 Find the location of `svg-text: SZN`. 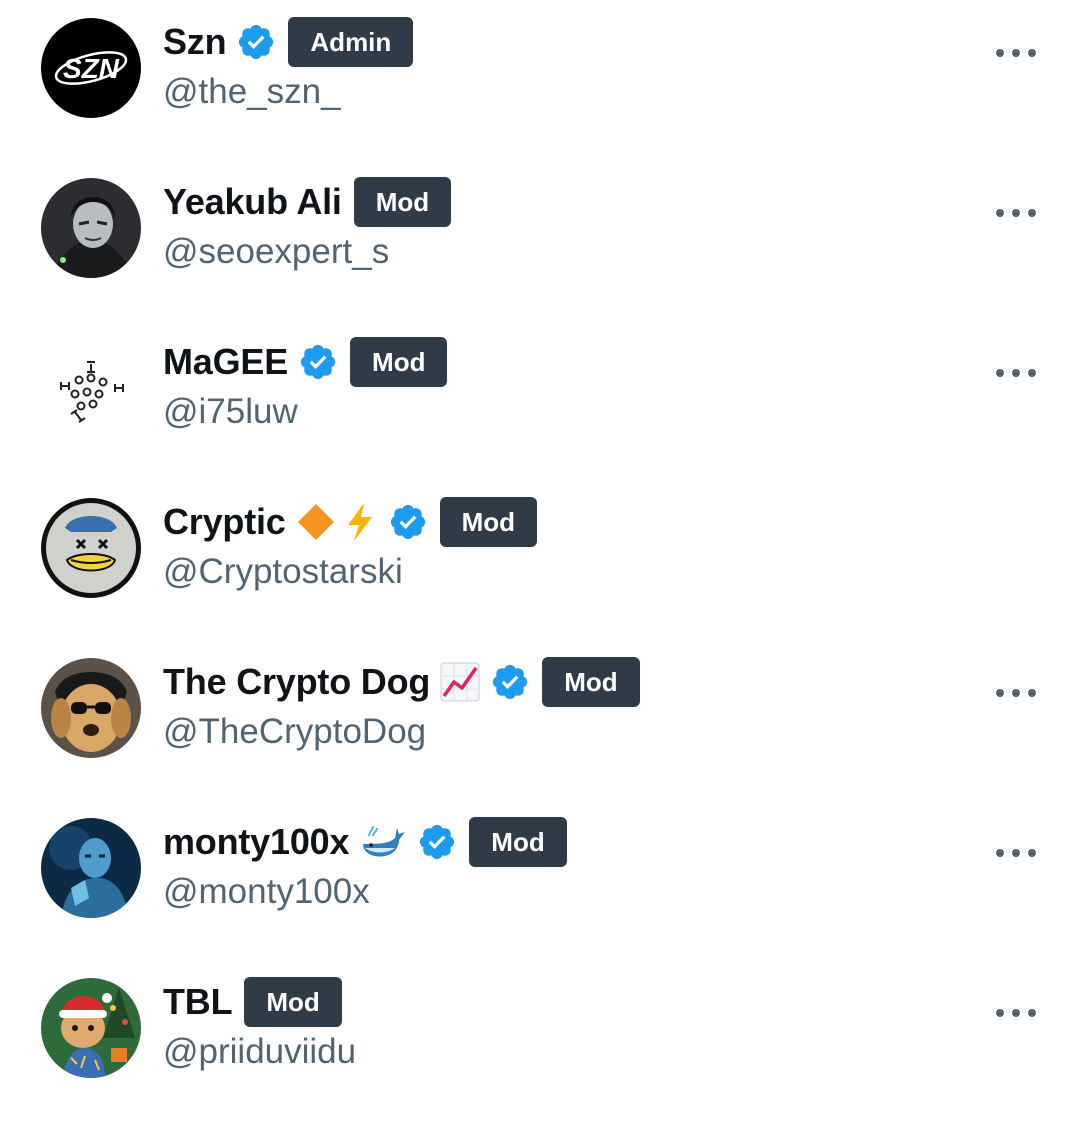

svg-text: SZN is located at coordinates (91, 68).